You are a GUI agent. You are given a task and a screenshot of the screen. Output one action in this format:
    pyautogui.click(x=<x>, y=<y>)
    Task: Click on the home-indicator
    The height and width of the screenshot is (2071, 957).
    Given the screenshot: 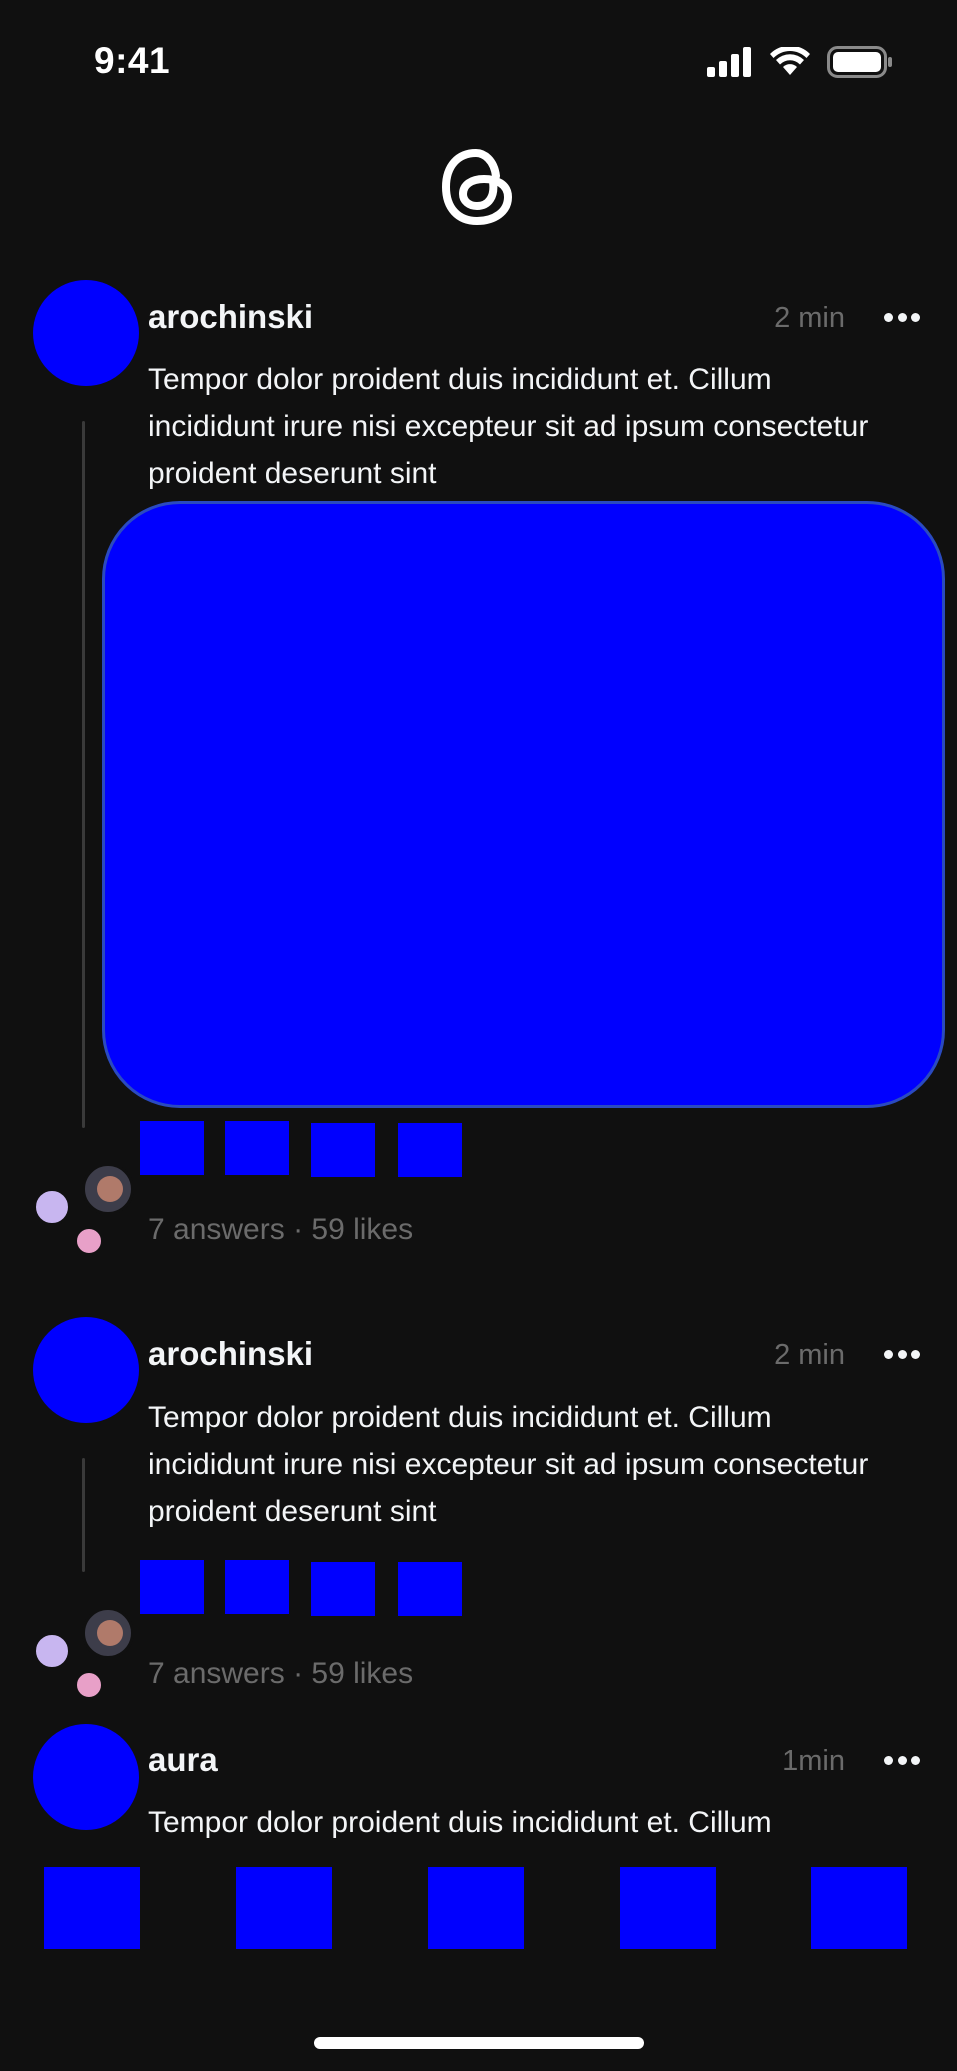 What is the action you would take?
    pyautogui.click(x=479, y=2043)
    